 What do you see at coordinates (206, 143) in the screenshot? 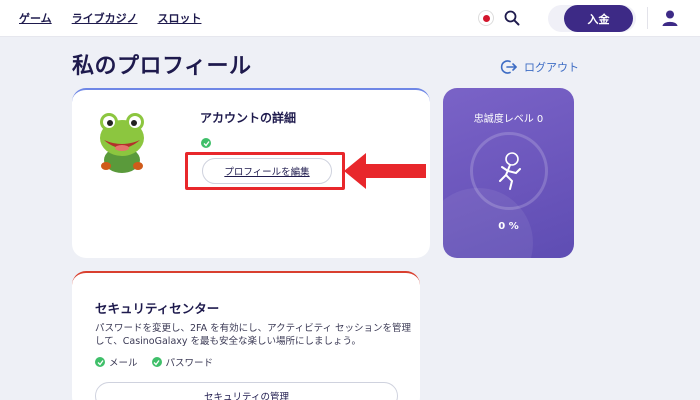
I see `verified-check-icon` at bounding box center [206, 143].